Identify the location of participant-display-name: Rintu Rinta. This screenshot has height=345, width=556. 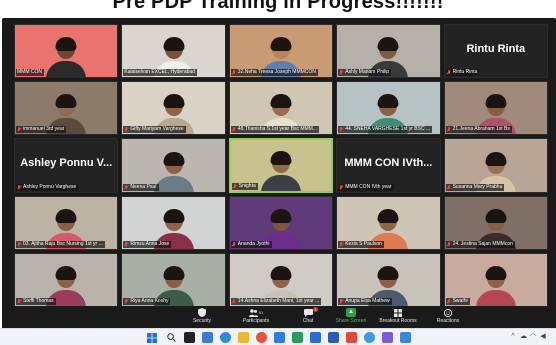
(496, 48).